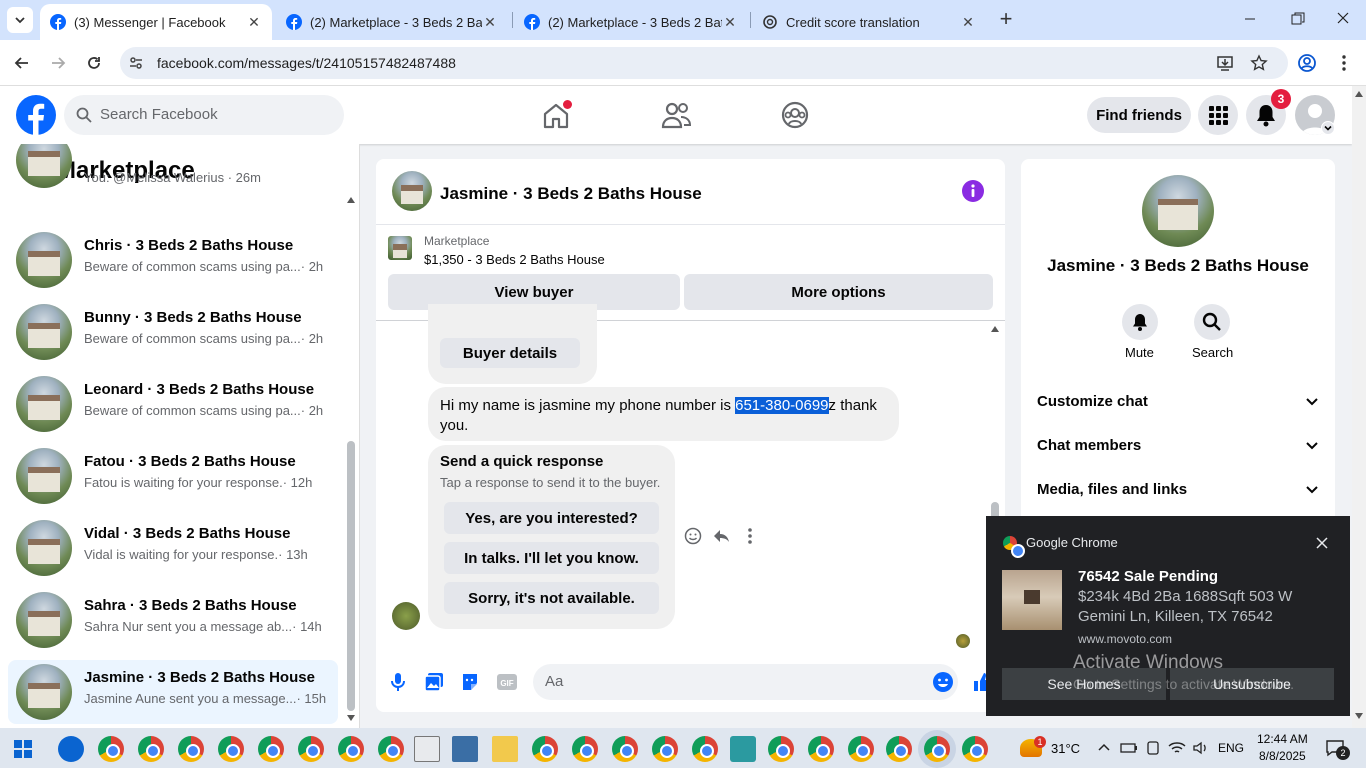  What do you see at coordinates (514, 259) in the screenshot?
I see `listing-price: $1,350 - 3 Beds 2 Baths House` at bounding box center [514, 259].